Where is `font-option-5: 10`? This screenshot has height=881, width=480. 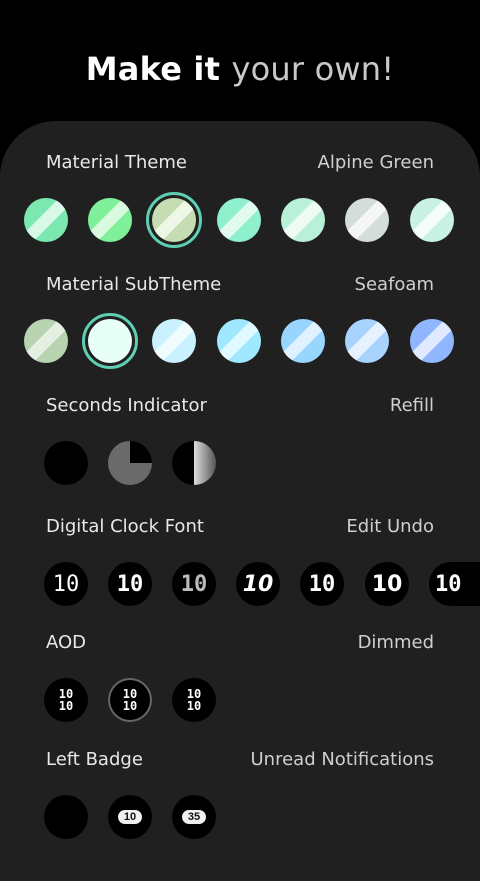 font-option-5: 10 is located at coordinates (322, 584).